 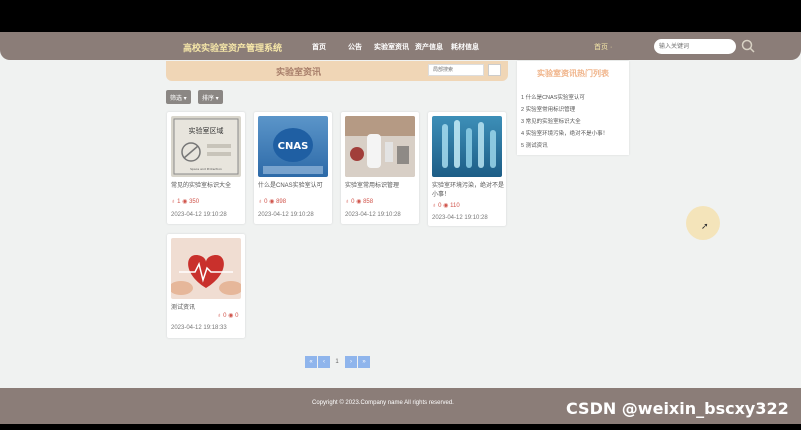 I want to click on search-icon, so click(x=748, y=46).